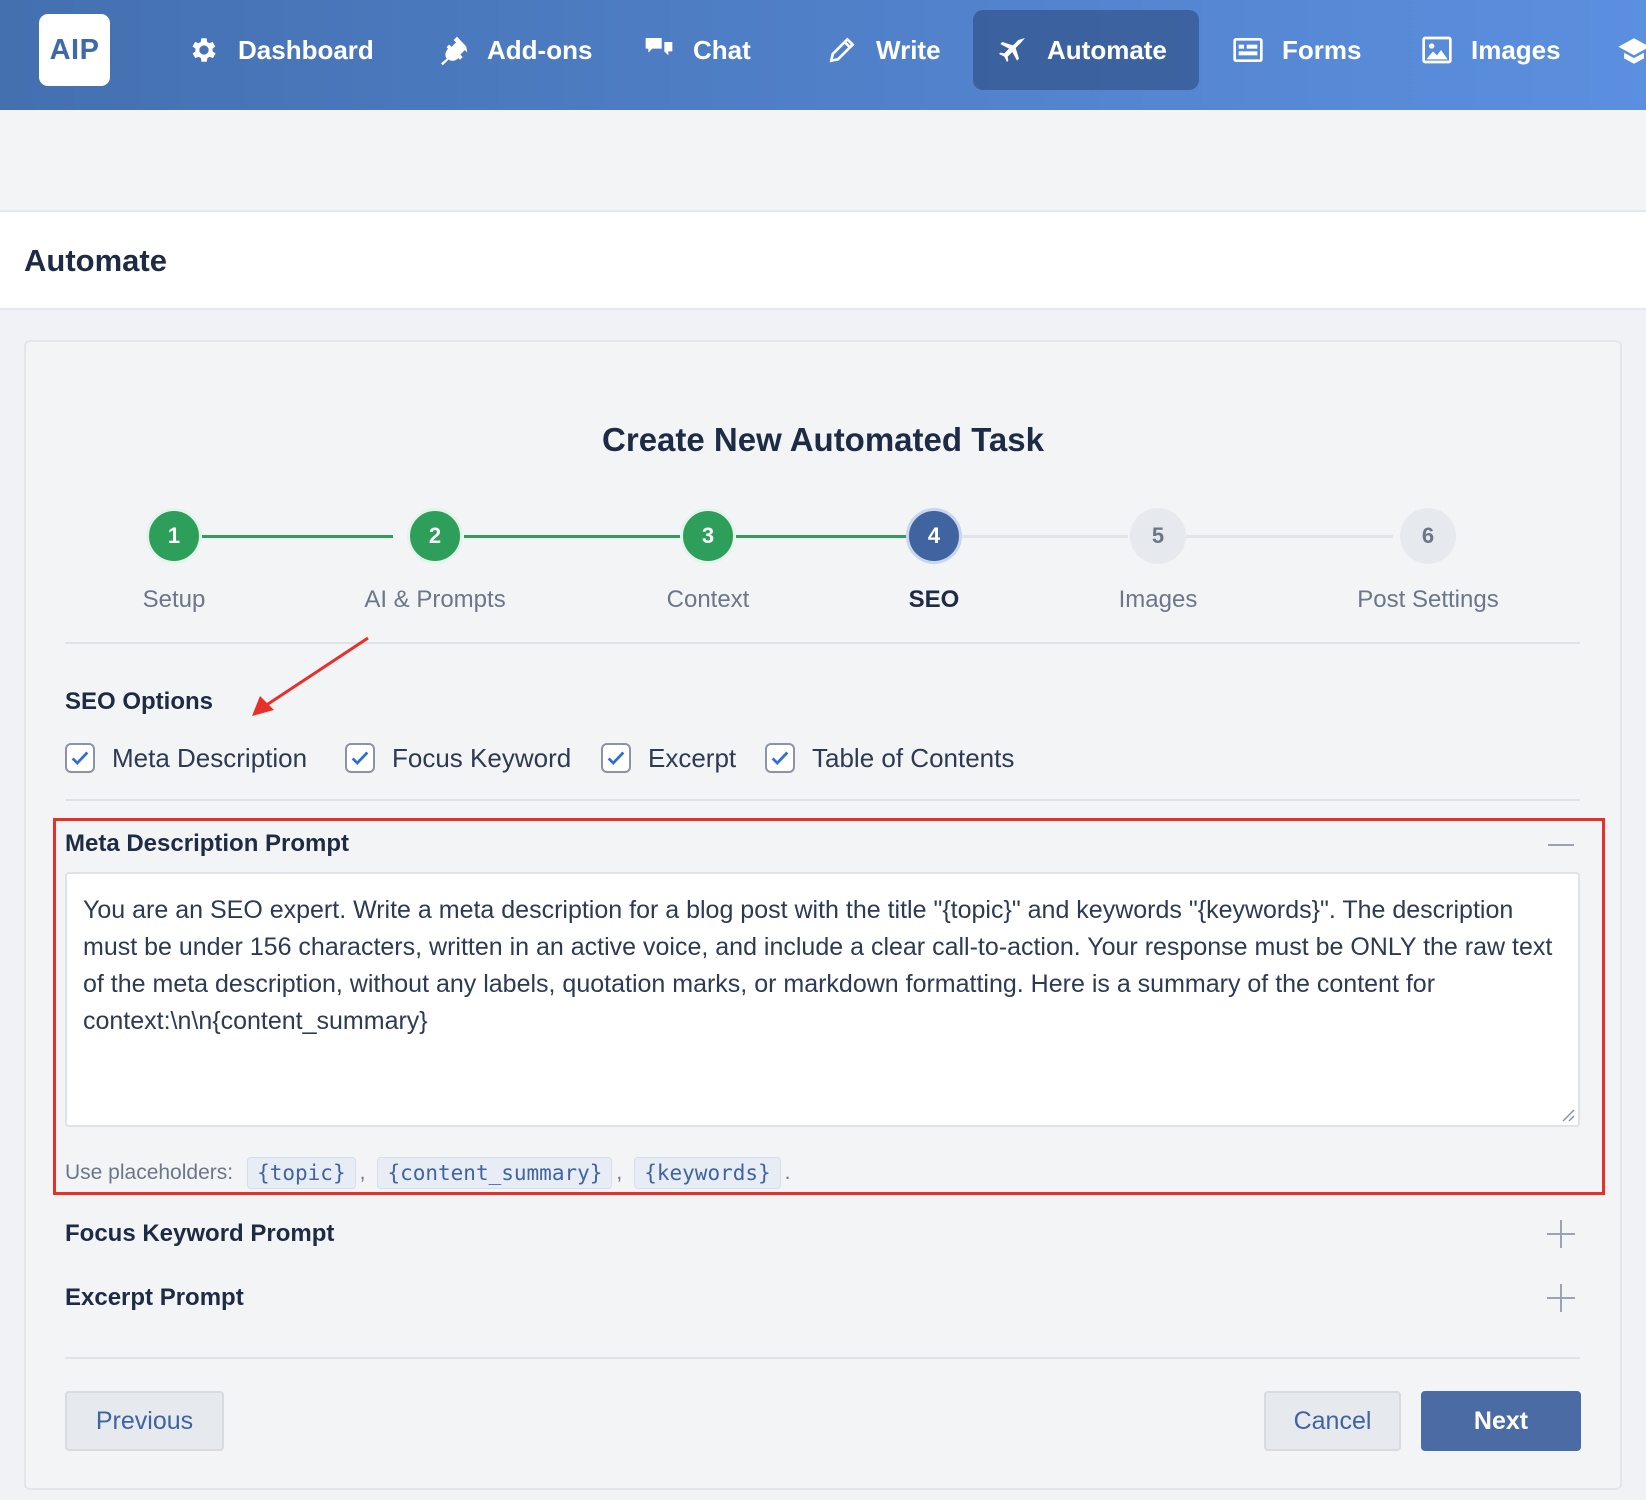 The height and width of the screenshot is (1500, 1646). Describe the element at coordinates (154, 1298) in the screenshot. I see `excerpt-prompt-label: Excerpt Prompt` at that location.